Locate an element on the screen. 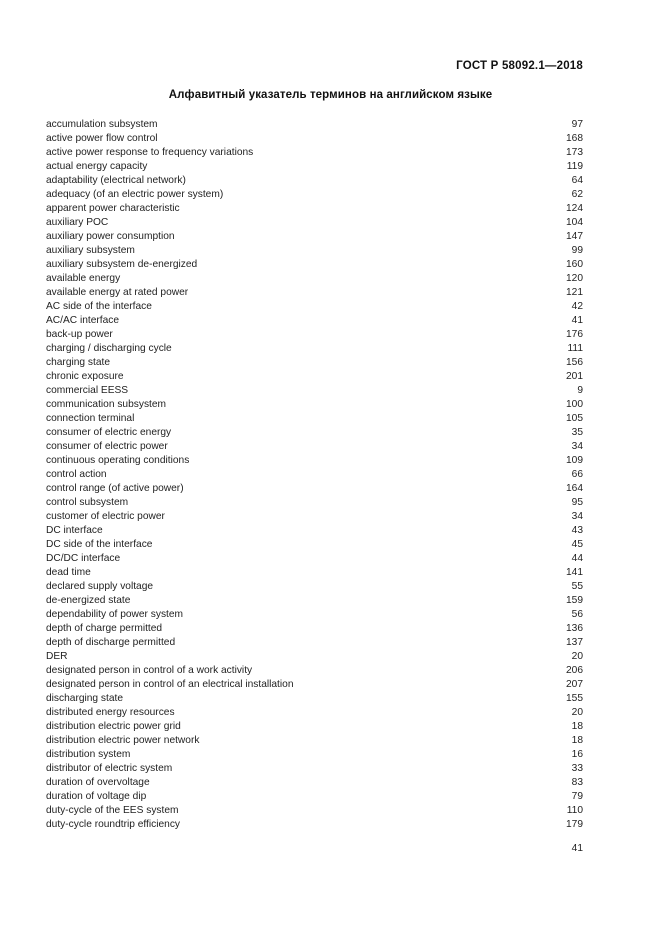 This screenshot has height=935, width=661. index-entry-term: chronic exposure is located at coordinates (85, 376).